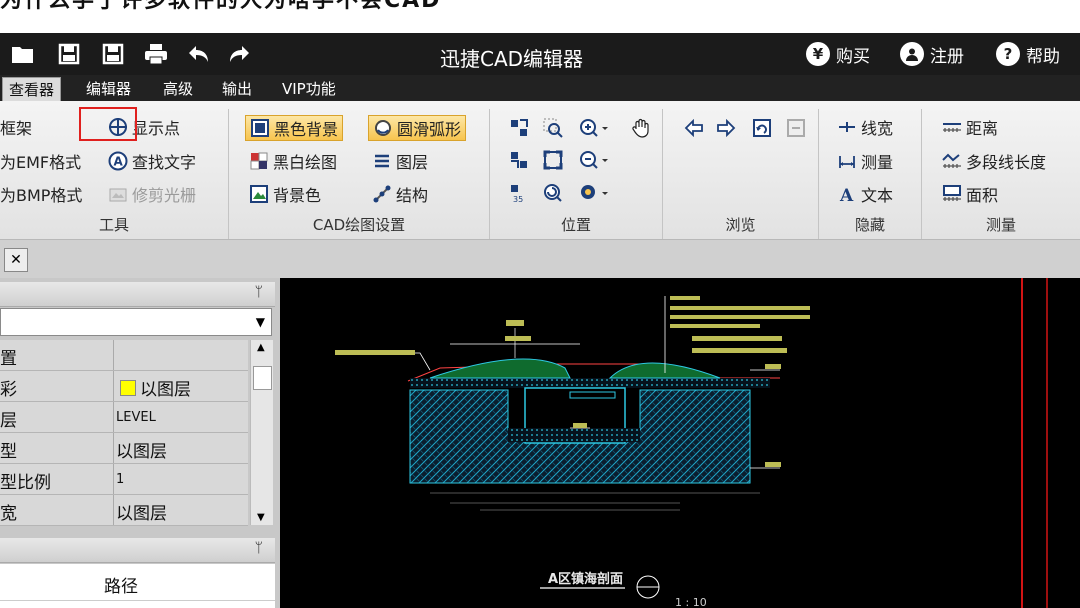 The width and height of the screenshot is (1080, 608). What do you see at coordinates (69, 54) in the screenshot?
I see `save-icon` at bounding box center [69, 54].